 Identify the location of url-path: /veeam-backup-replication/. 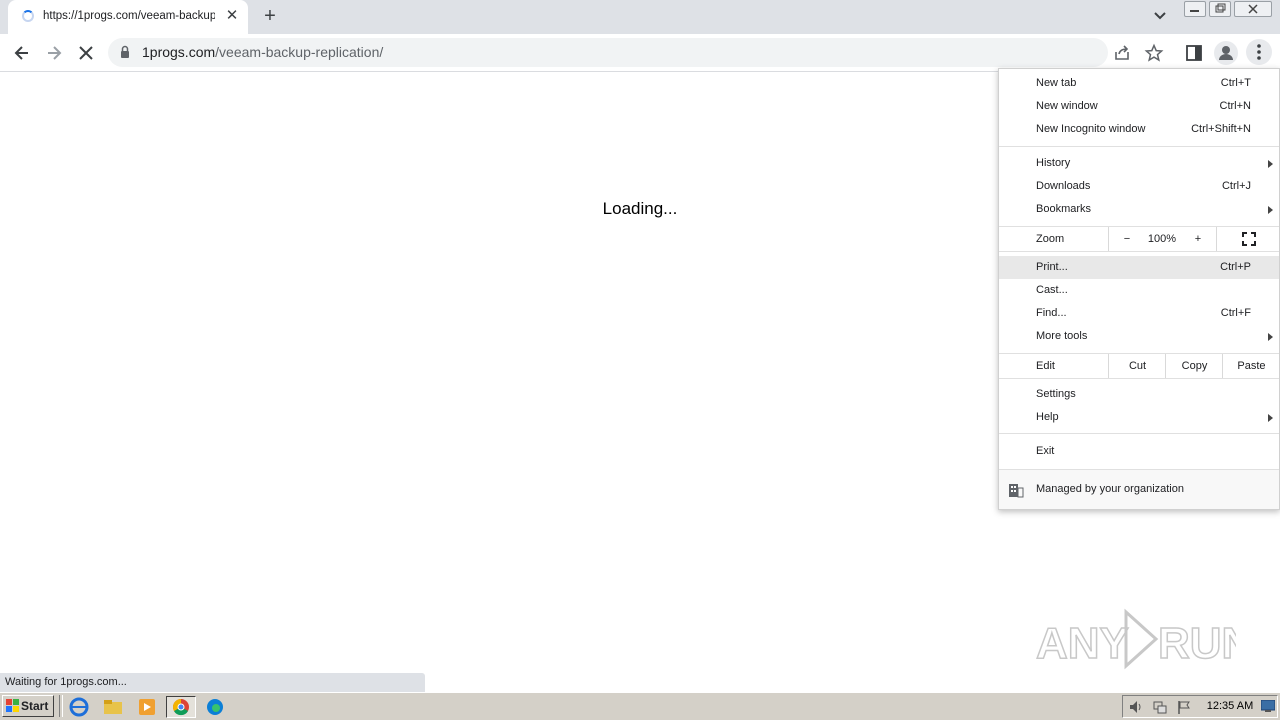
(299, 52).